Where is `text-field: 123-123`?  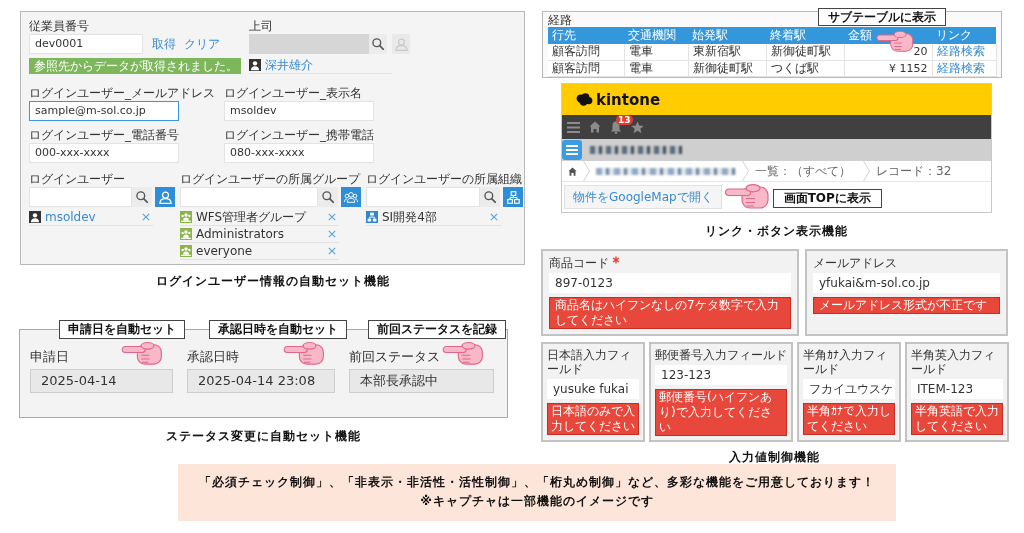 text-field: 123-123 is located at coordinates (721, 375).